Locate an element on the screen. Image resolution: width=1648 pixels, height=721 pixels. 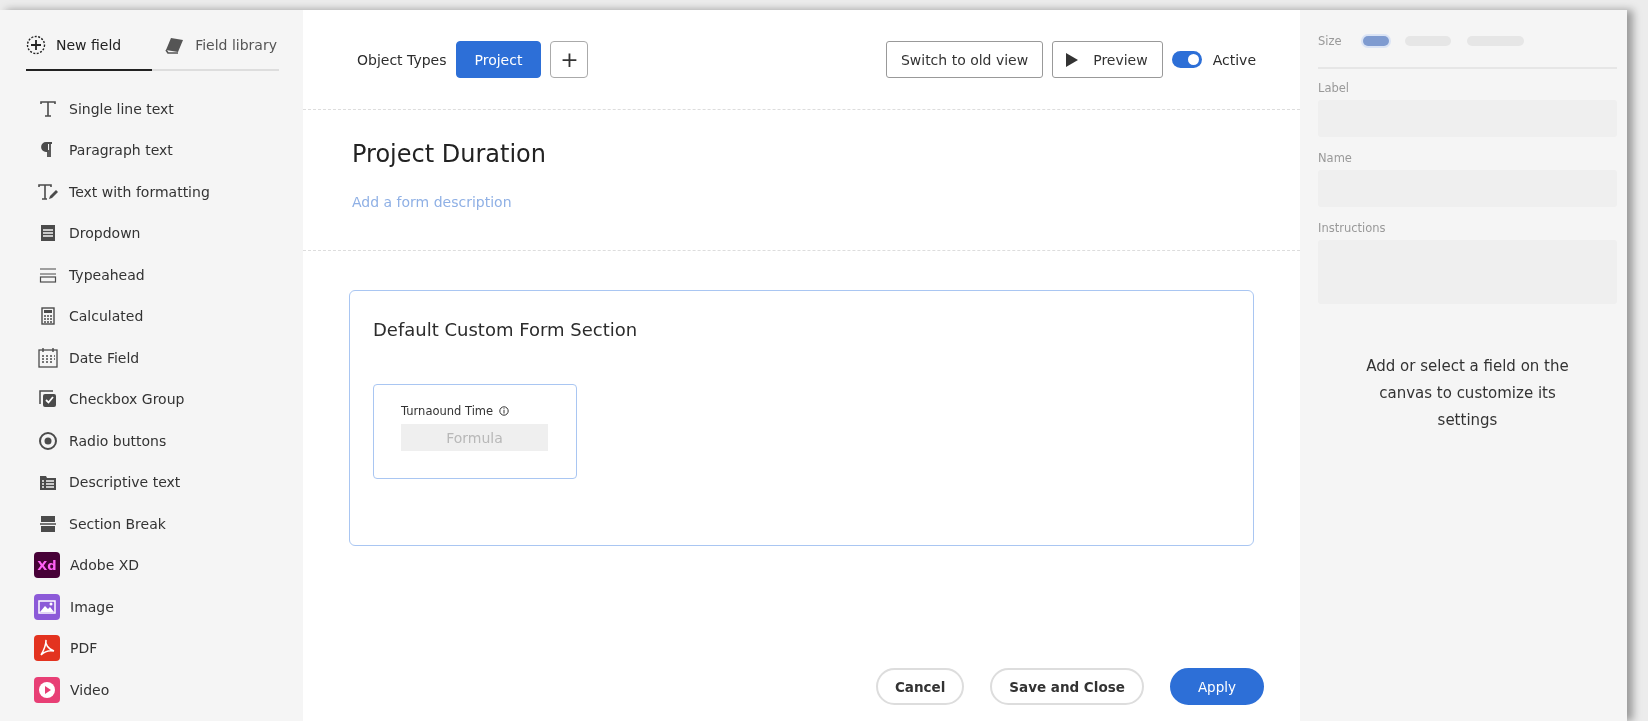
text-icon is located at coordinates (48, 108).